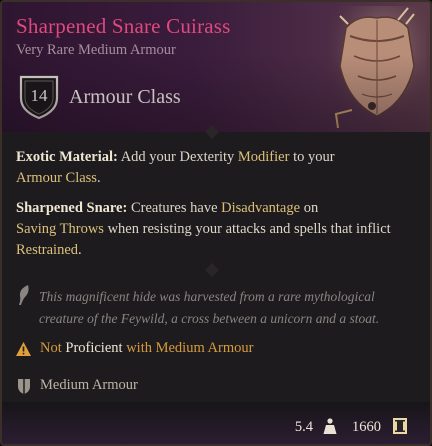  I want to click on armour-class-label: Armour Class, so click(125, 97).